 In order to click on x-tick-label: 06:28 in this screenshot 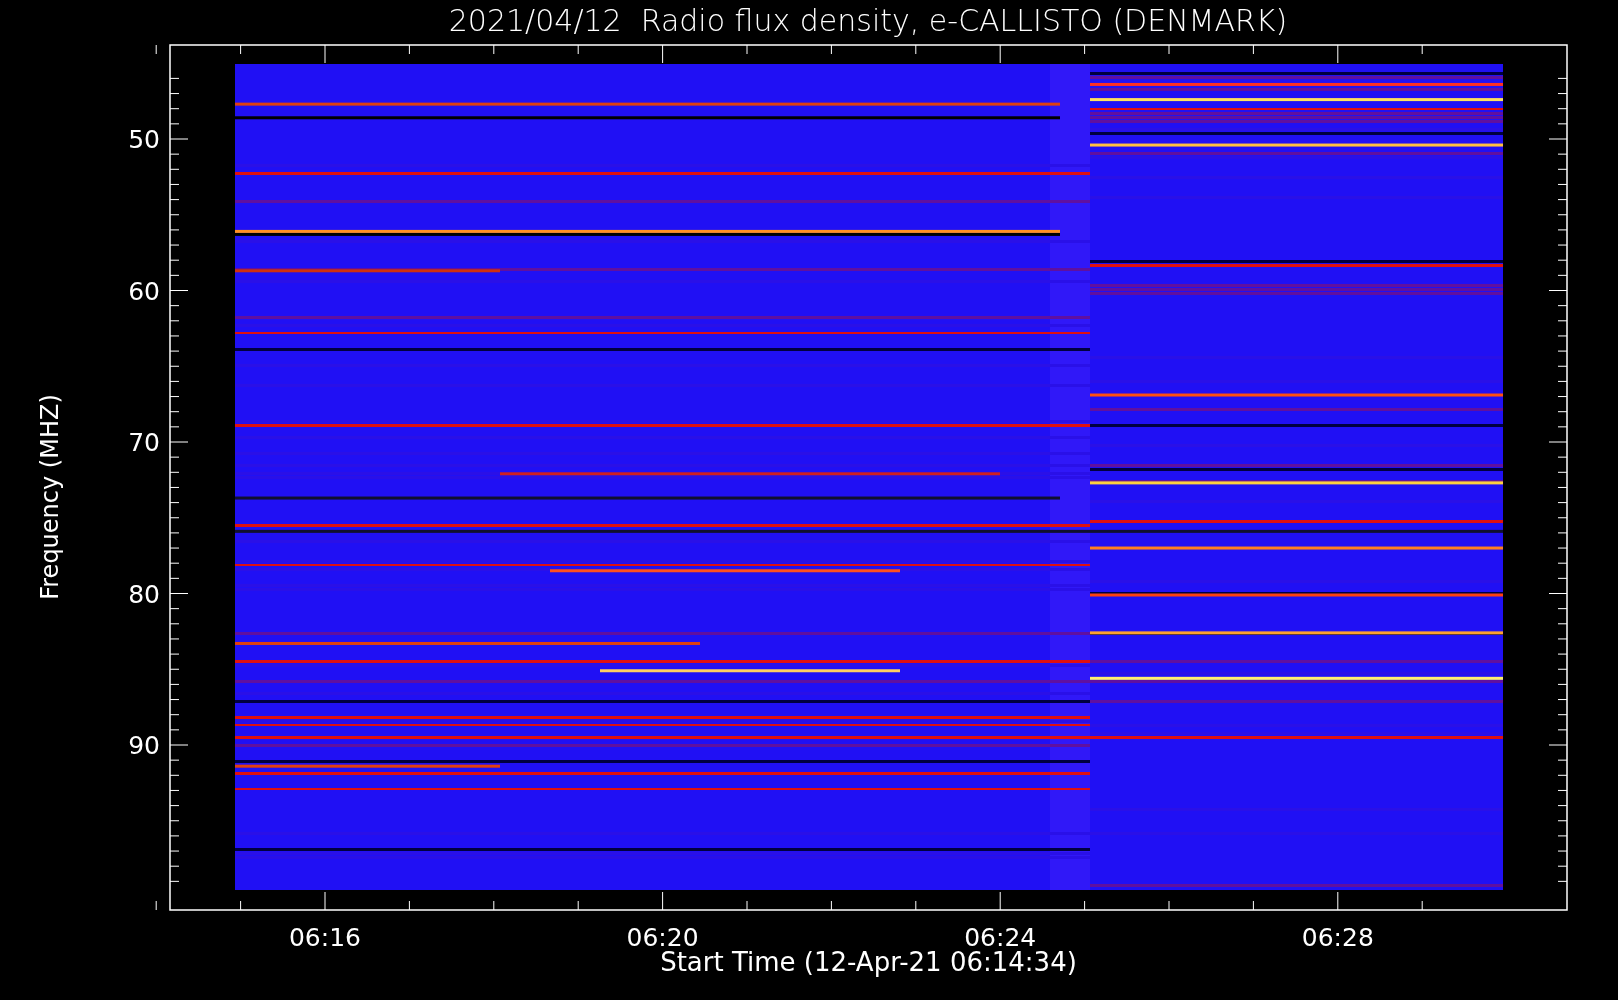, I will do `click(1337, 936)`.